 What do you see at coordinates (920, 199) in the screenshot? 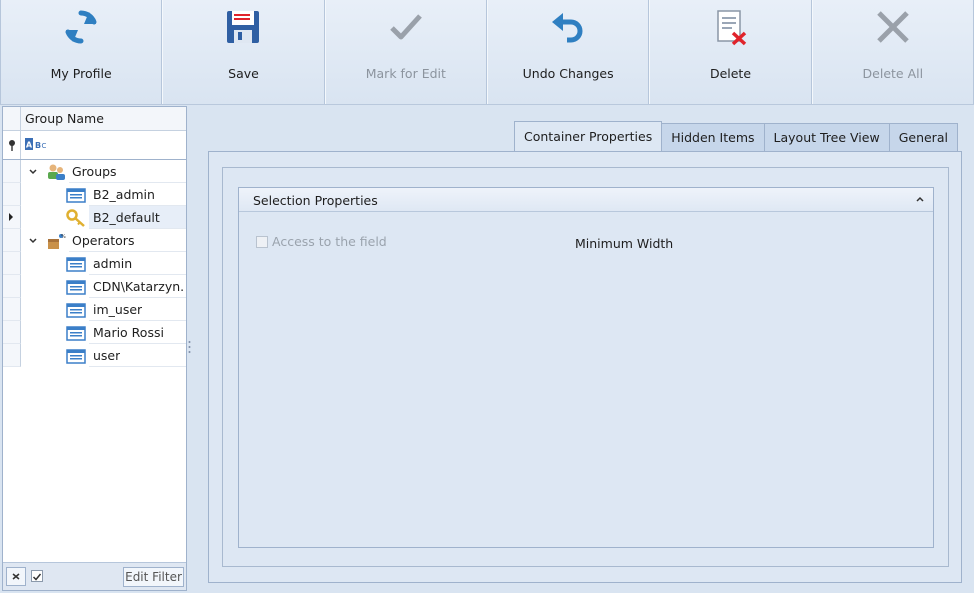
I see `chevron-up-icon` at bounding box center [920, 199].